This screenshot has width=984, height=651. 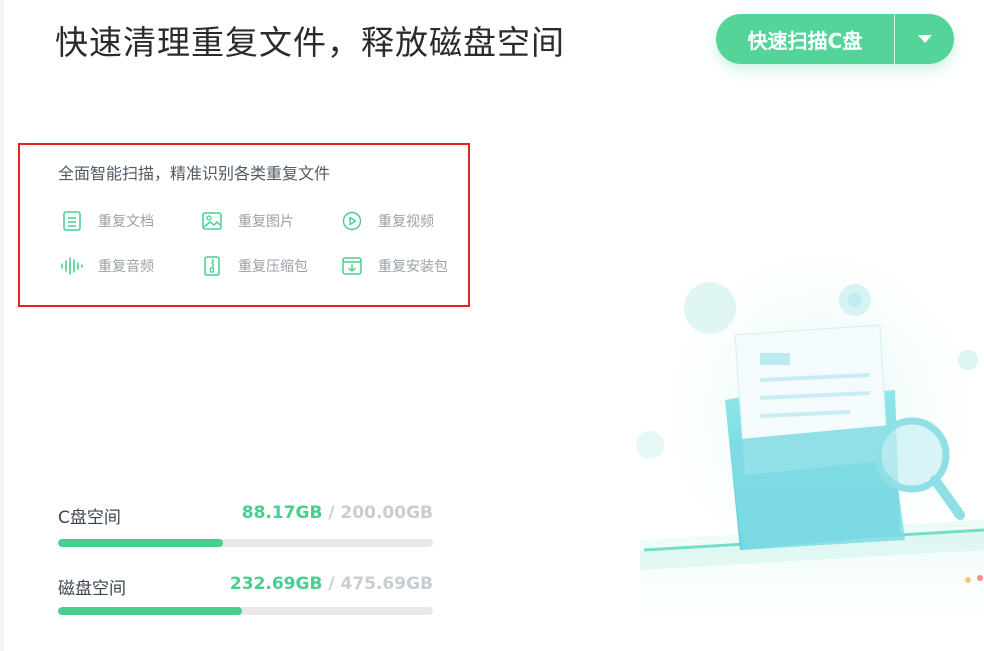 What do you see at coordinates (72, 266) in the screenshot?
I see `audio-wave-icon` at bounding box center [72, 266].